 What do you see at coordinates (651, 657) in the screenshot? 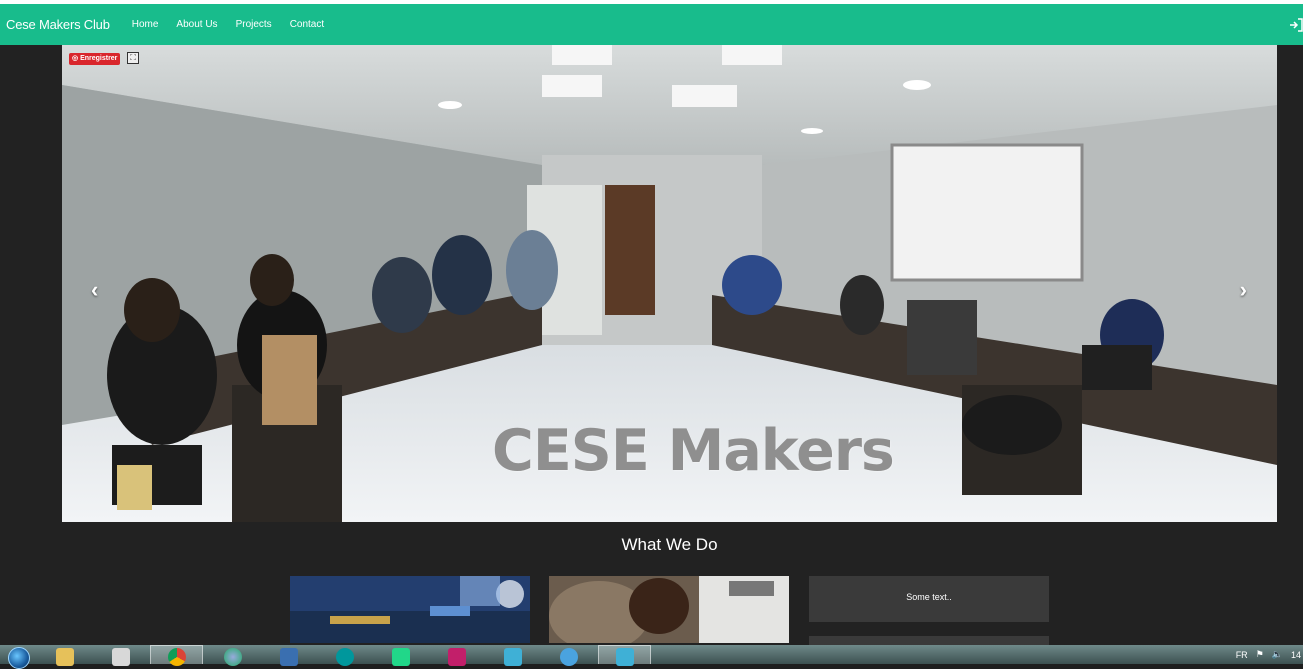
I see `windows-taskbar: FR ⚑ 🔈 14` at bounding box center [651, 657].